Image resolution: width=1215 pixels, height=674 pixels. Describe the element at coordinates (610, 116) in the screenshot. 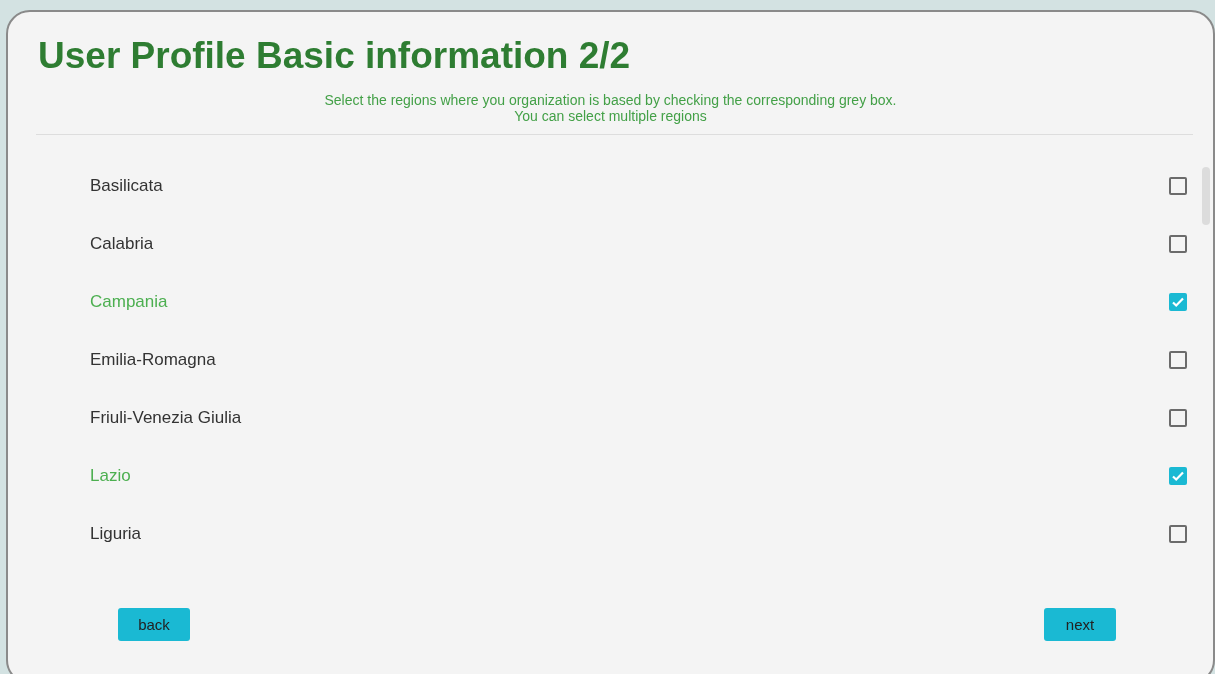

I see `instruction-text: You can select multiple regions` at that location.